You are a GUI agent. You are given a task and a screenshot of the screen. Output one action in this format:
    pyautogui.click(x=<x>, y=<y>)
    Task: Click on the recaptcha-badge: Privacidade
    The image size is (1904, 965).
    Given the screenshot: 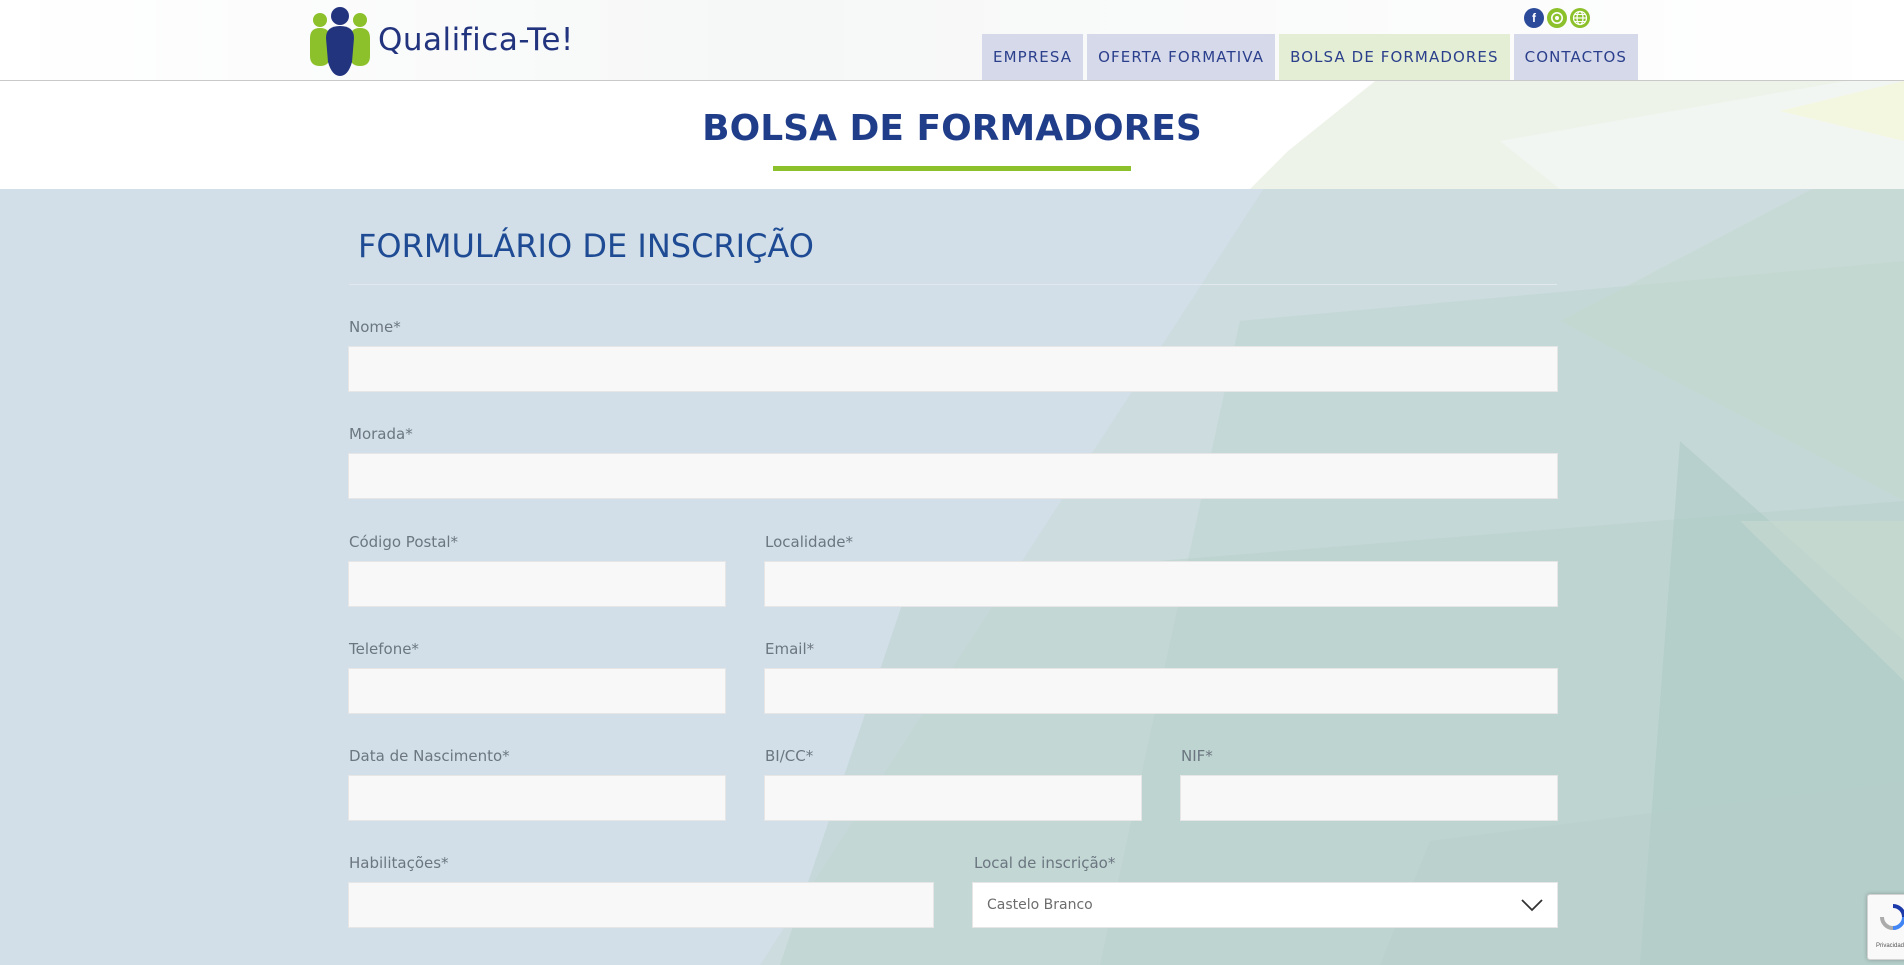 What is the action you would take?
    pyautogui.click(x=1885, y=927)
    